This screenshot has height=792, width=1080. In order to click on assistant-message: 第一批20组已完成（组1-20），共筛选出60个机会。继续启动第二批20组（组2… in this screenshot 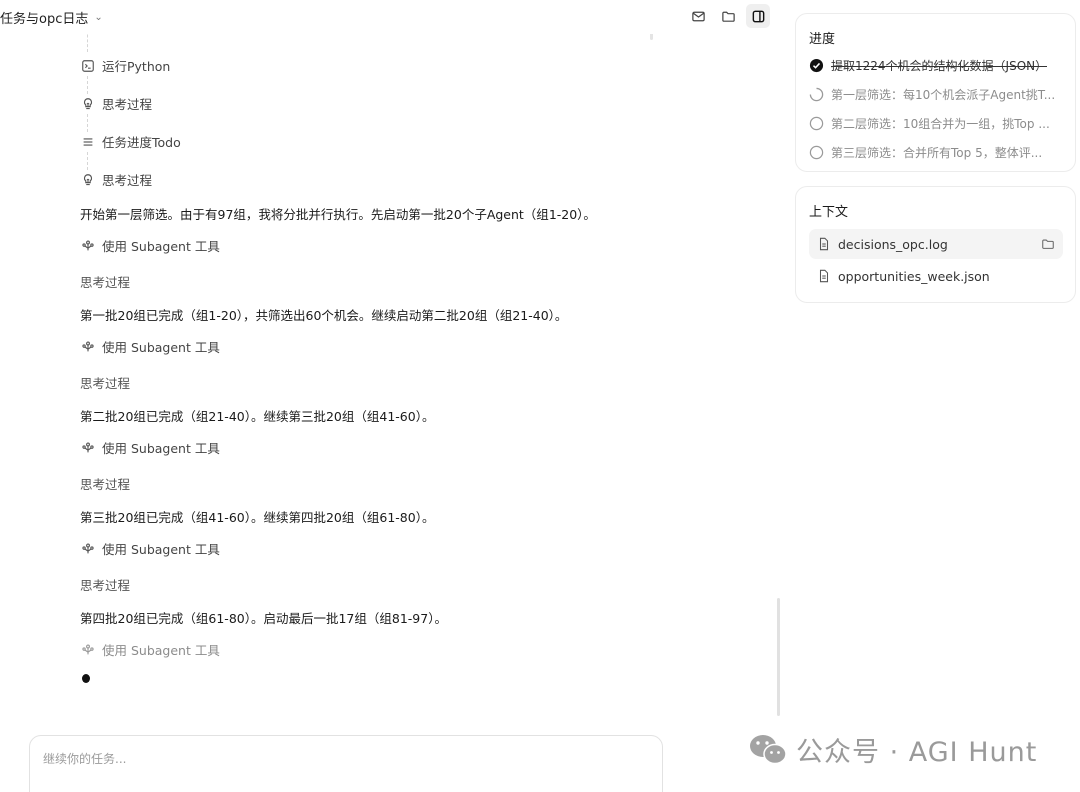, I will do `click(324, 315)`.